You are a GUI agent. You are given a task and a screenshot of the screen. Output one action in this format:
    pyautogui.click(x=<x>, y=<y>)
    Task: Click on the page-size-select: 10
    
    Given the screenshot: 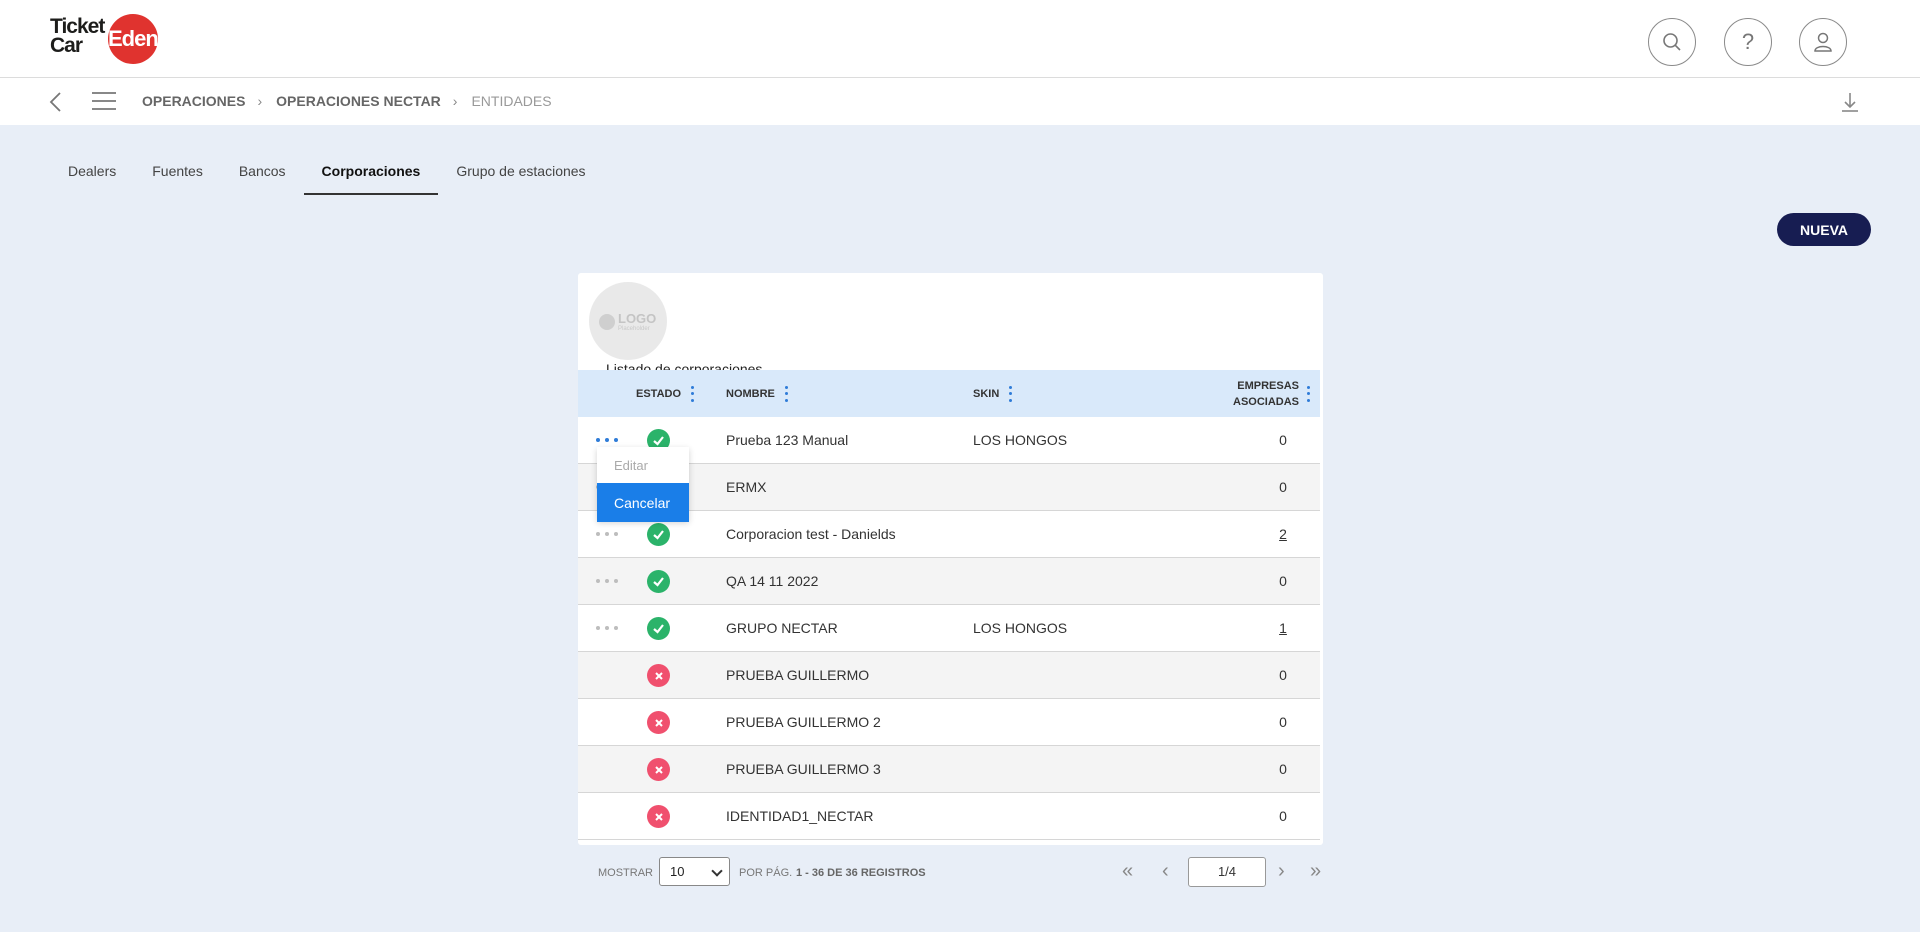 What is the action you would take?
    pyautogui.click(x=694, y=871)
    